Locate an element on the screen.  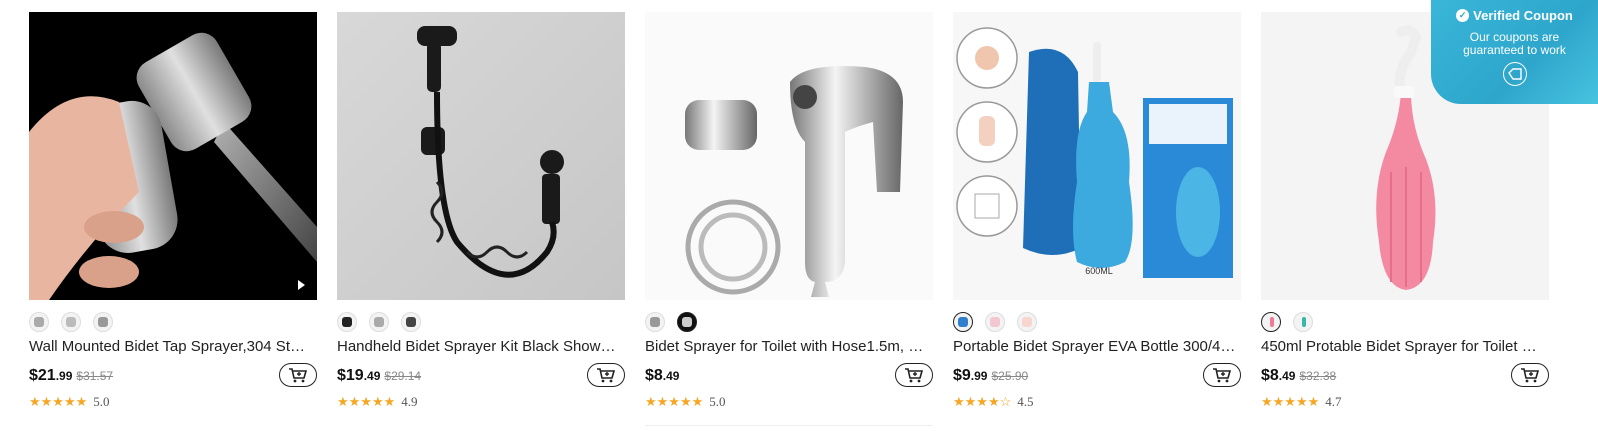
bottle-image-illustration: 600ML is located at coordinates (1094, 152).